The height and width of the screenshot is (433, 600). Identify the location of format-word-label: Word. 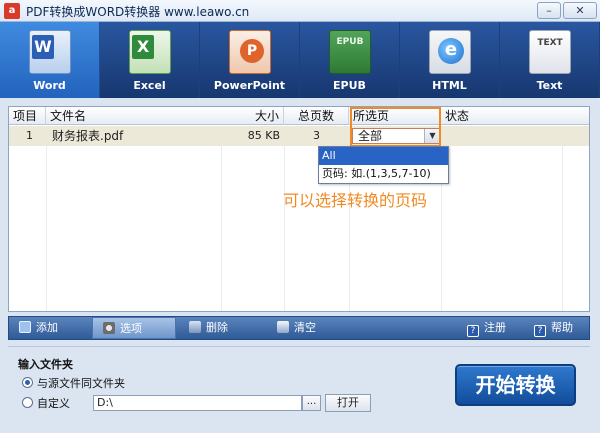
(49, 85).